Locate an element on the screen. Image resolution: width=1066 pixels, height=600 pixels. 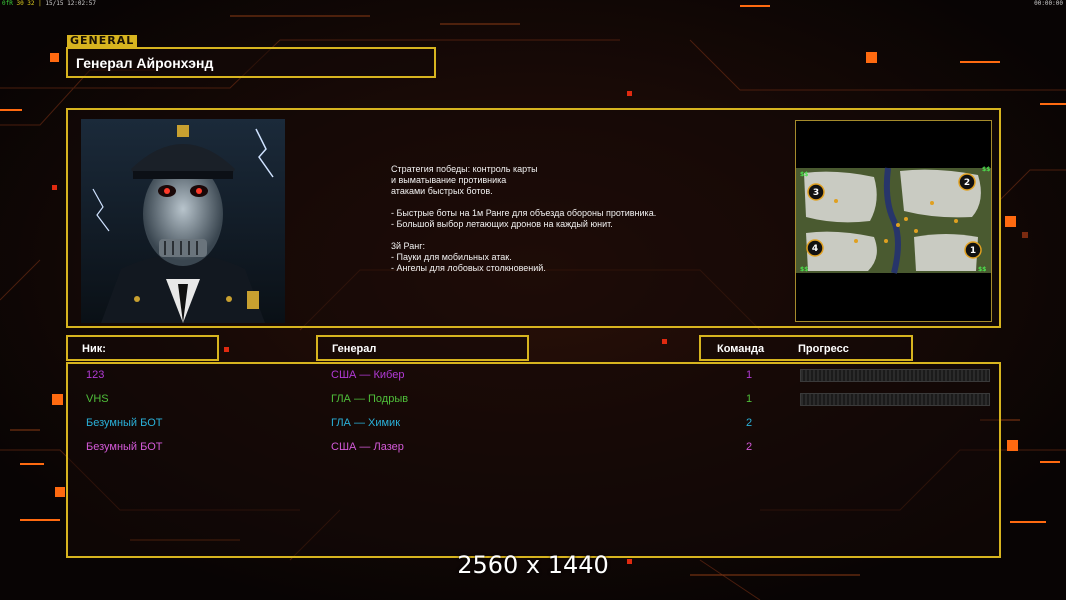
player-row: Безумный БОТ США — Лазер 2 is located at coordinates (535, 448).